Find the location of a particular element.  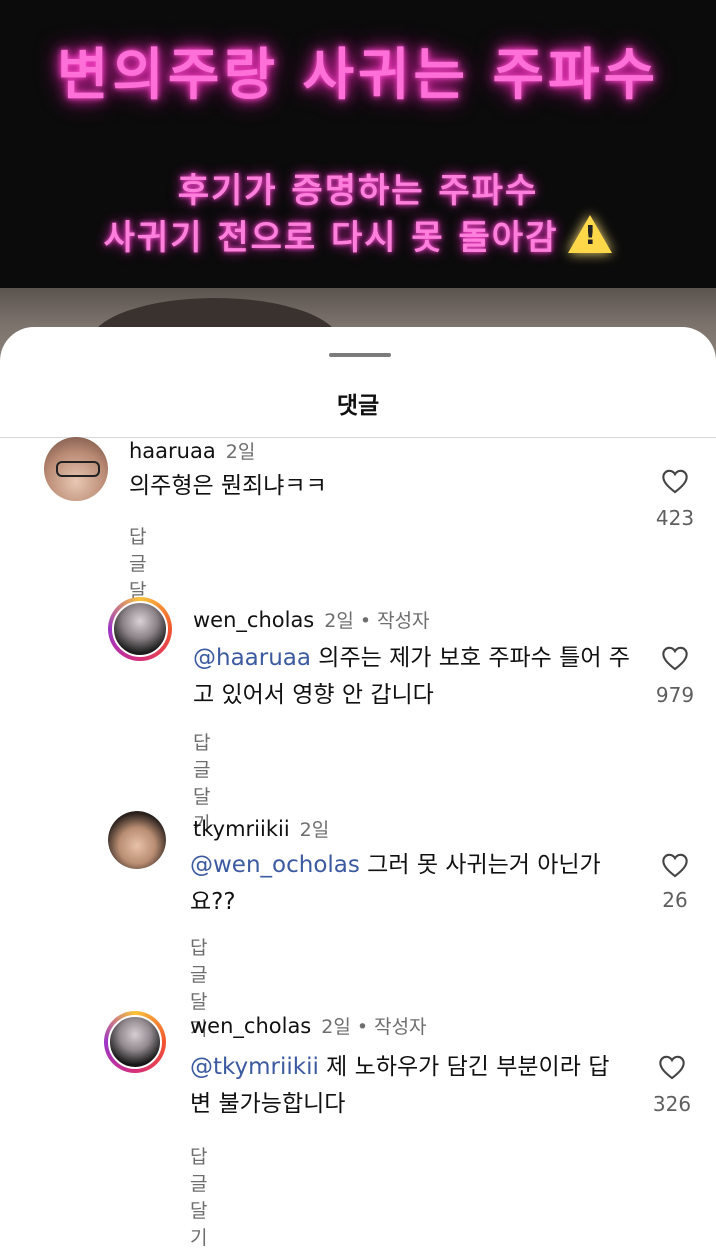

warning-icon is located at coordinates (590, 234).